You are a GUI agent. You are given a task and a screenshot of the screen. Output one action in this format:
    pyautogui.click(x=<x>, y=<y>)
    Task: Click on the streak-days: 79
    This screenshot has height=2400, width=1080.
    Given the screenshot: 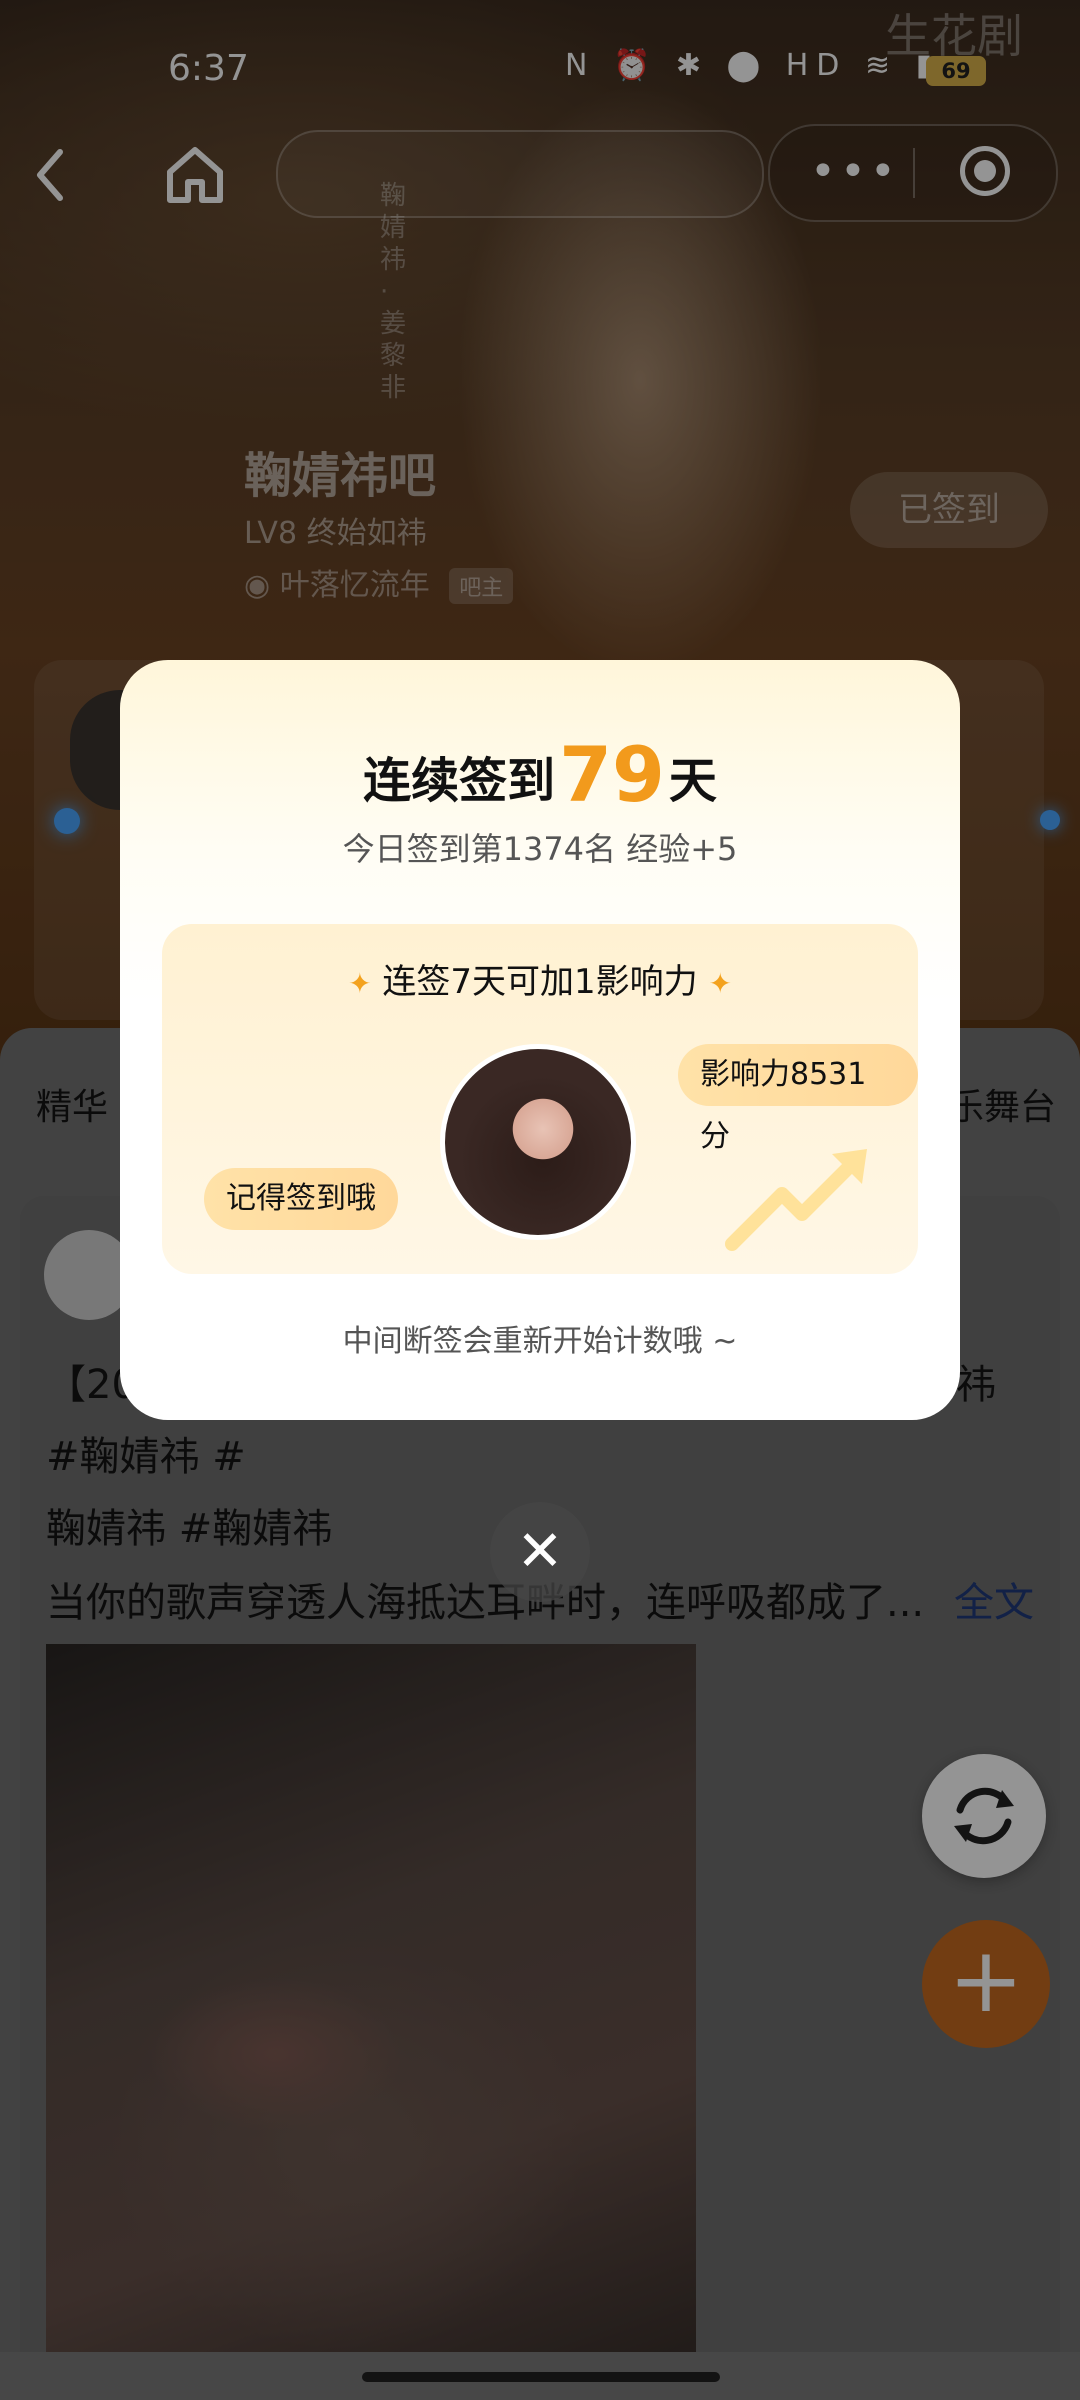 What is the action you would take?
    pyautogui.click(x=612, y=774)
    